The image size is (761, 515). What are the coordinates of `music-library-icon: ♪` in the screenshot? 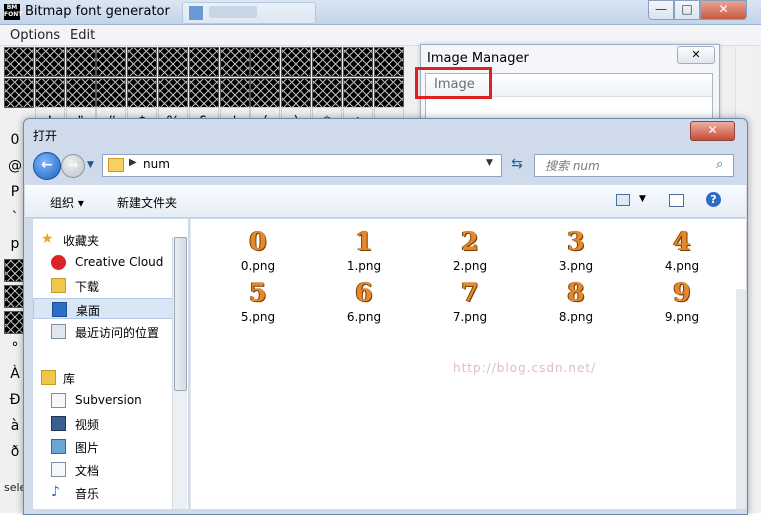 It's located at (55, 492).